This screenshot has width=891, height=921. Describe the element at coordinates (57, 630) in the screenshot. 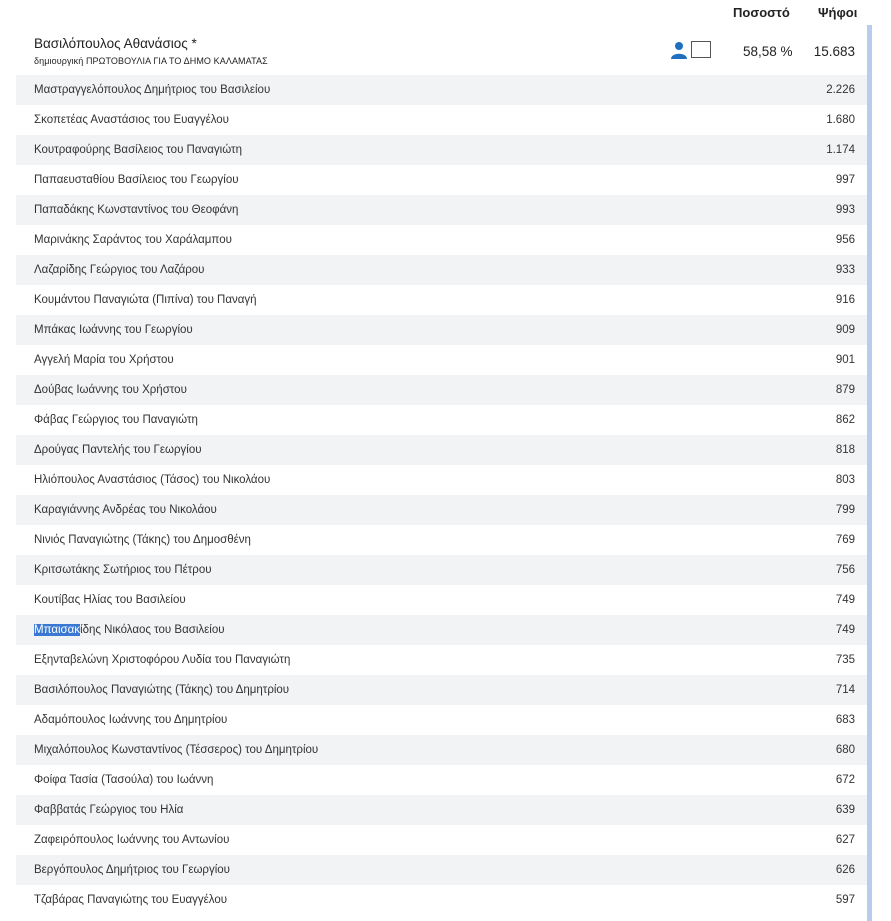

I see `selected-text: Μπαισακ` at that location.